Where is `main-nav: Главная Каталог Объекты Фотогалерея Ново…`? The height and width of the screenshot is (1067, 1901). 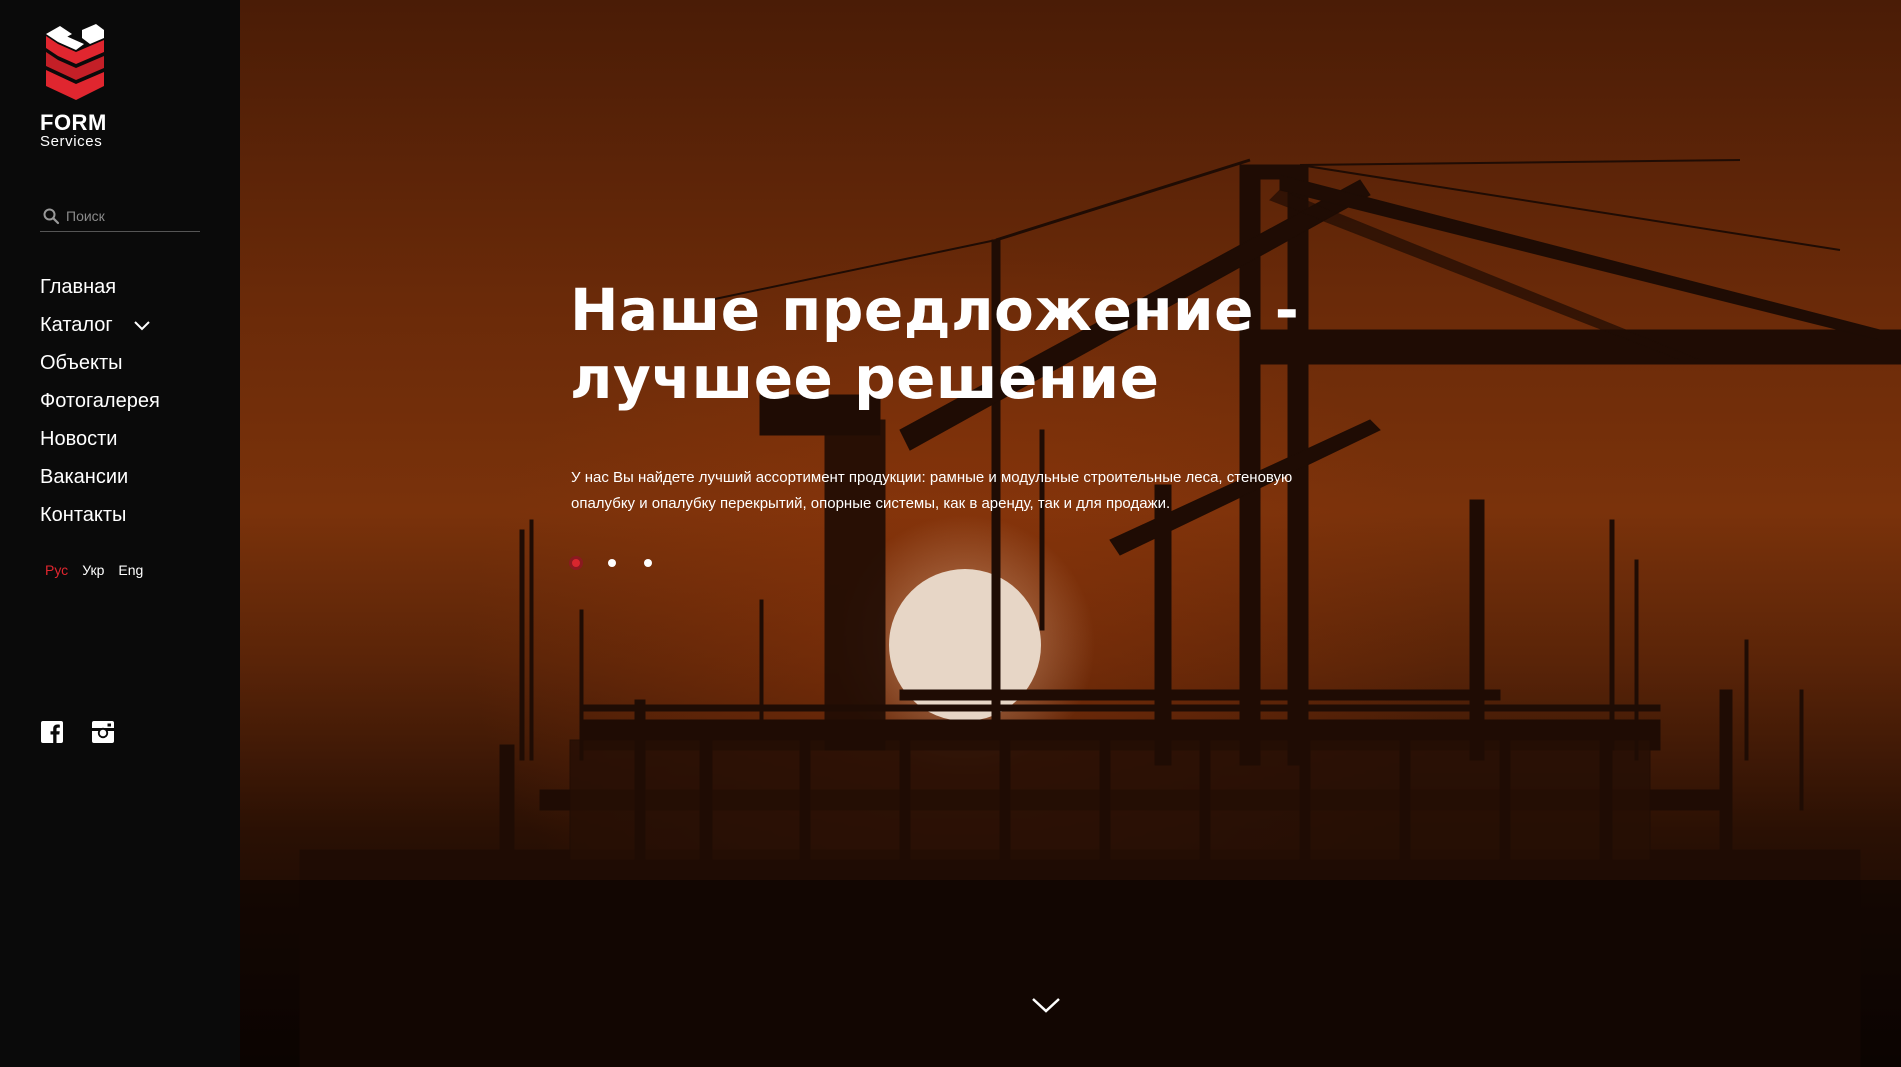 main-nav: Главная Каталог Объекты Фотогалерея Ново… is located at coordinates (100, 401).